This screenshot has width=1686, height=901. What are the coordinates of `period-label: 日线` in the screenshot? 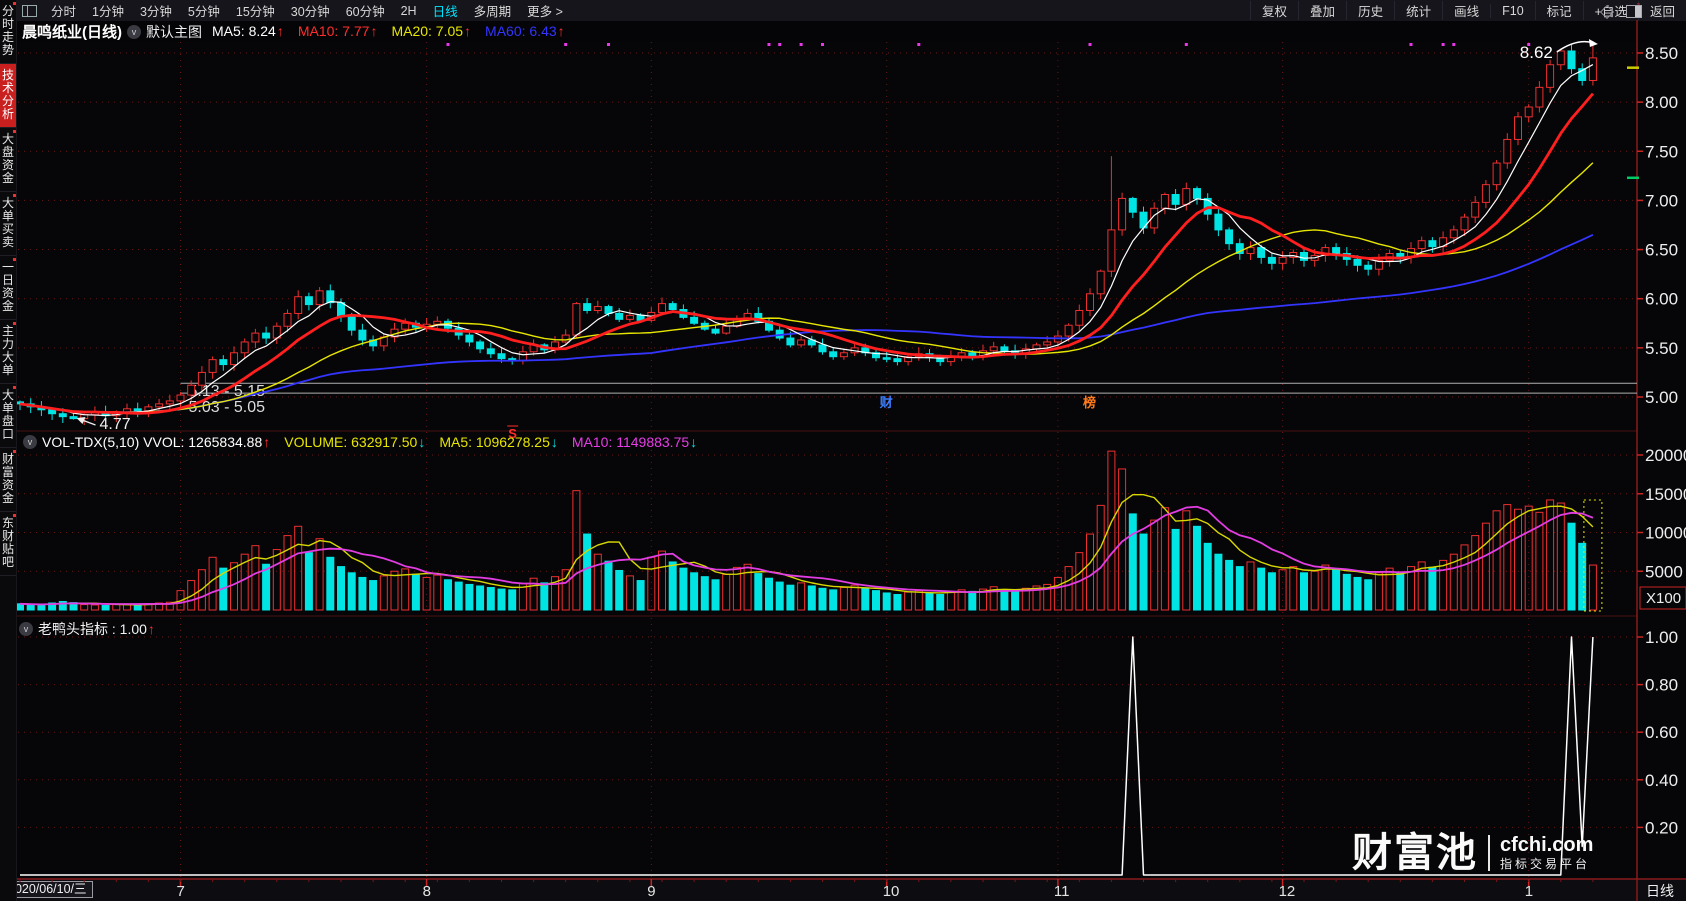 It's located at (1660, 891).